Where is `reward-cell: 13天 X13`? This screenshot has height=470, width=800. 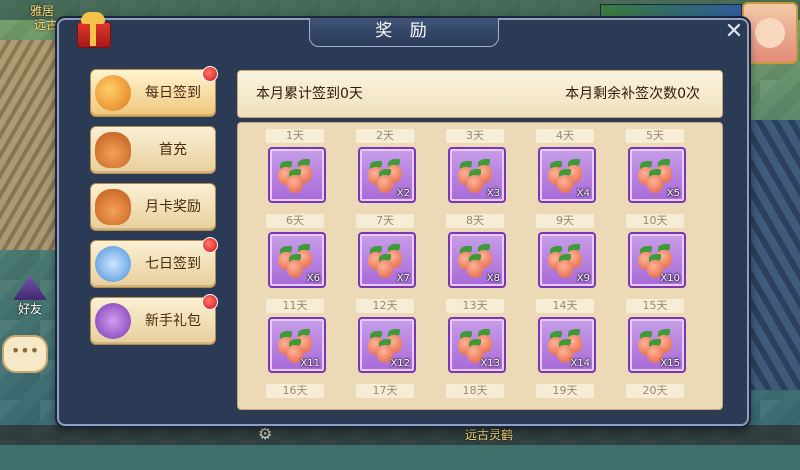
reward-cell: 13天 X13 is located at coordinates (476, 342).